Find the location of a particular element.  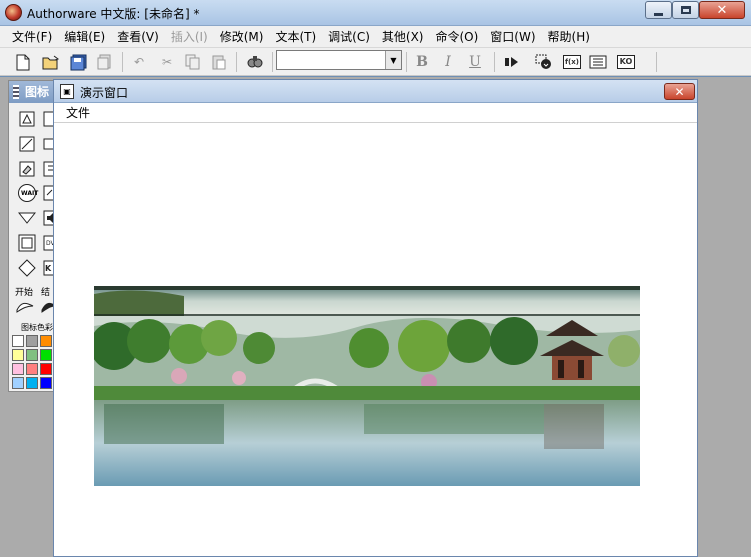

maximize-button is located at coordinates (685, 10).